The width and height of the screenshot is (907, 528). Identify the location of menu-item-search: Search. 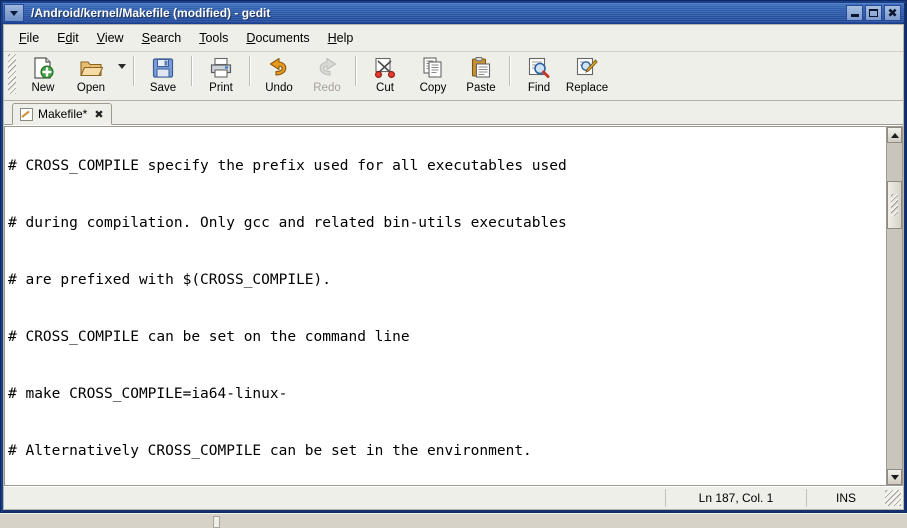
(162, 38).